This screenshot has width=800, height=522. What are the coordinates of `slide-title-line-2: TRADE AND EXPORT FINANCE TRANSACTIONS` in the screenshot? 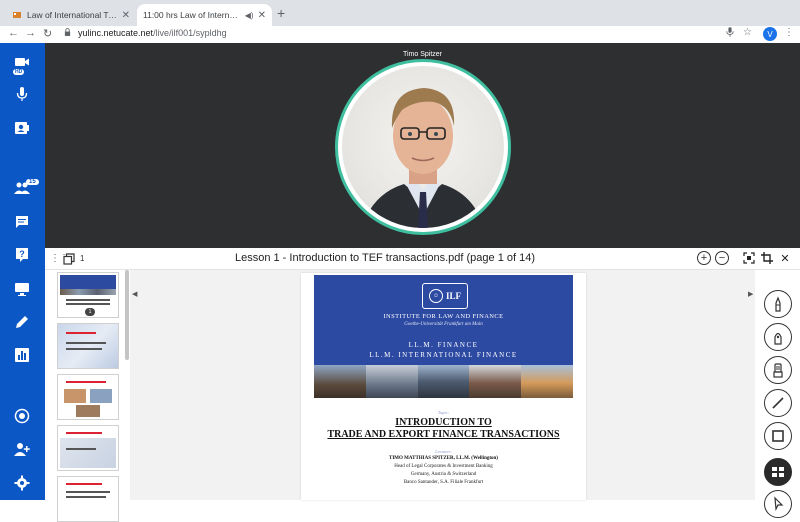 It's located at (443, 434).